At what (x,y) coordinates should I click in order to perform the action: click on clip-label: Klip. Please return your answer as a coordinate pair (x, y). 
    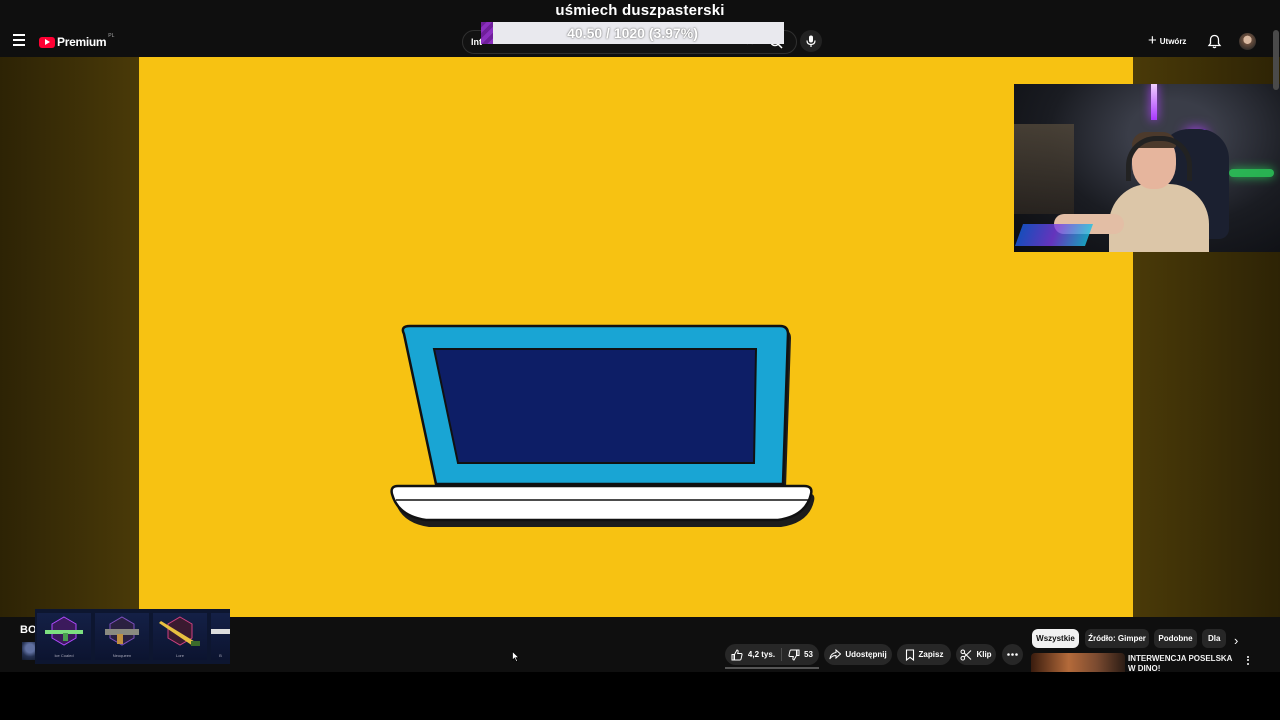
    Looking at the image, I should click on (984, 654).